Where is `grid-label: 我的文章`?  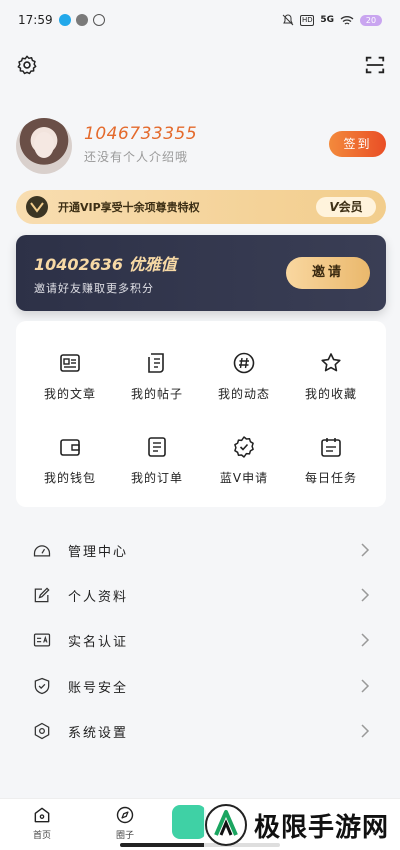
grid-label: 我的文章 is located at coordinates (69, 394).